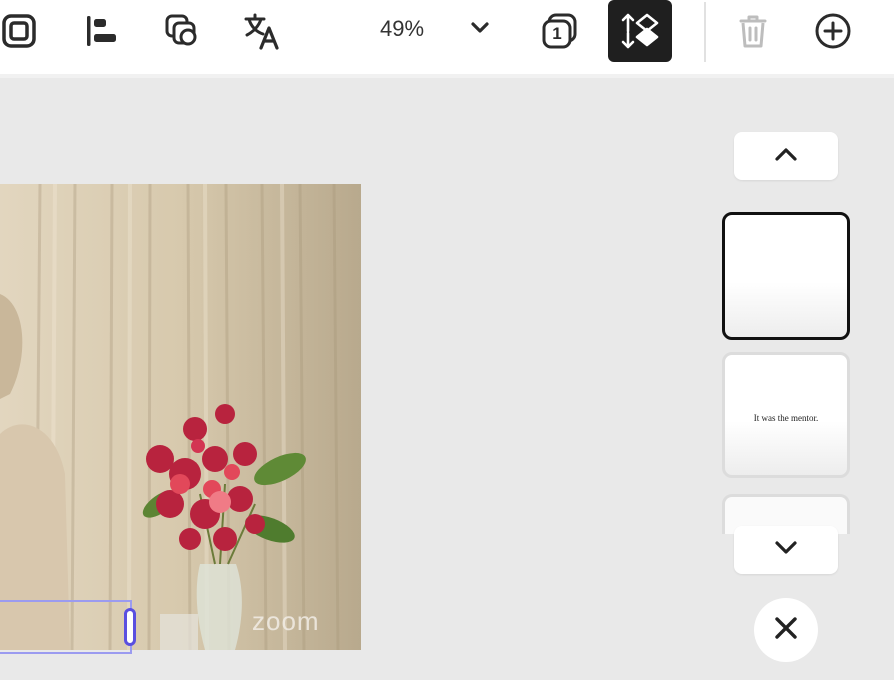 The image size is (894, 680). I want to click on text-selection-box, so click(66, 627).